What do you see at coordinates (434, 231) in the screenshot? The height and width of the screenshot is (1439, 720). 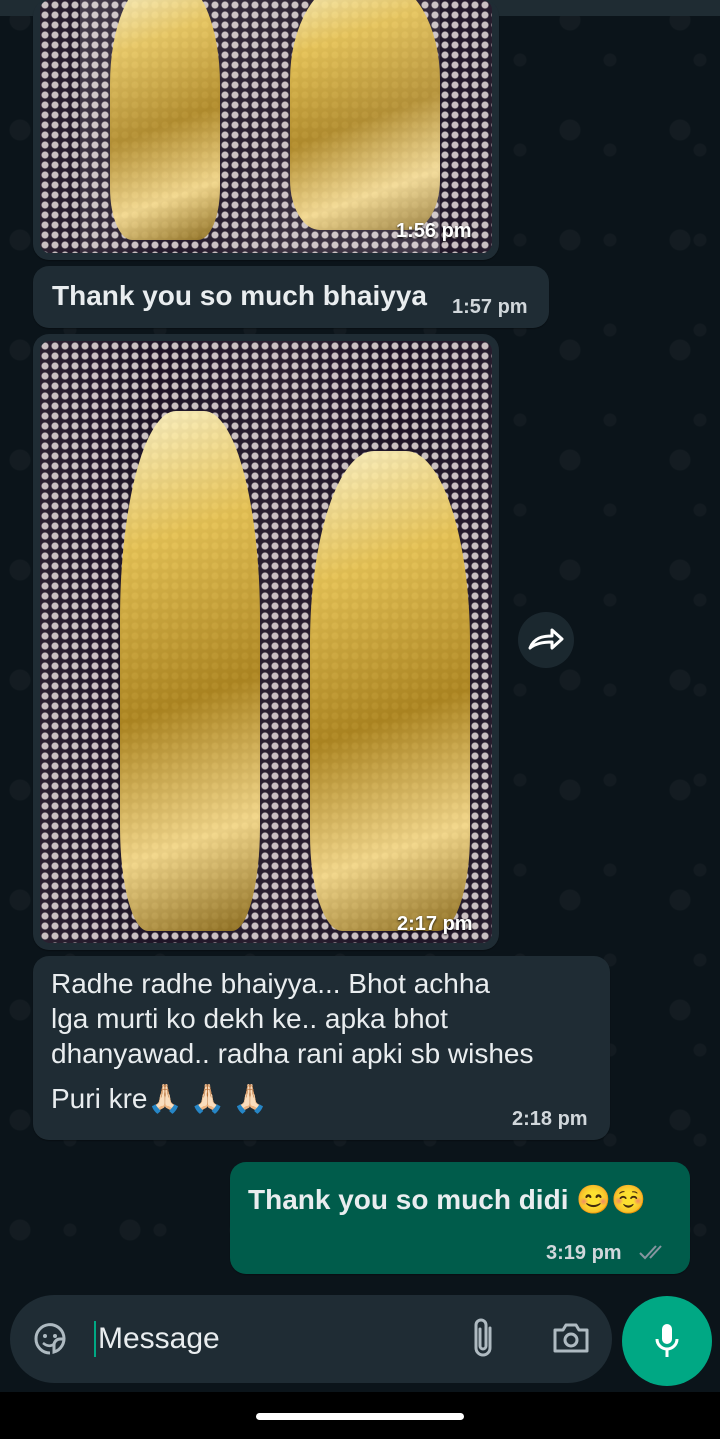 I see `message-time: 1:56 pm` at bounding box center [434, 231].